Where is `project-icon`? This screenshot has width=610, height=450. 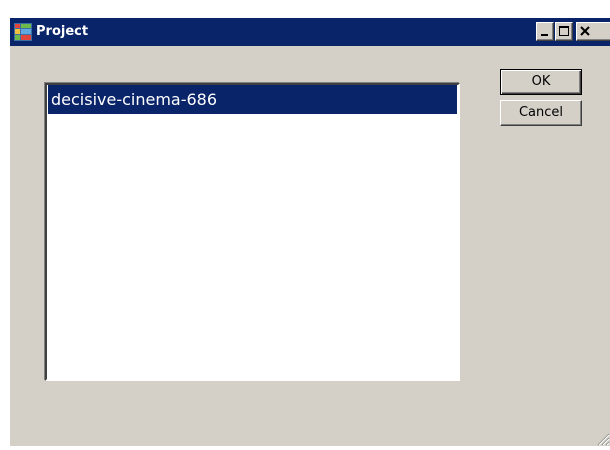
project-icon is located at coordinates (23, 32).